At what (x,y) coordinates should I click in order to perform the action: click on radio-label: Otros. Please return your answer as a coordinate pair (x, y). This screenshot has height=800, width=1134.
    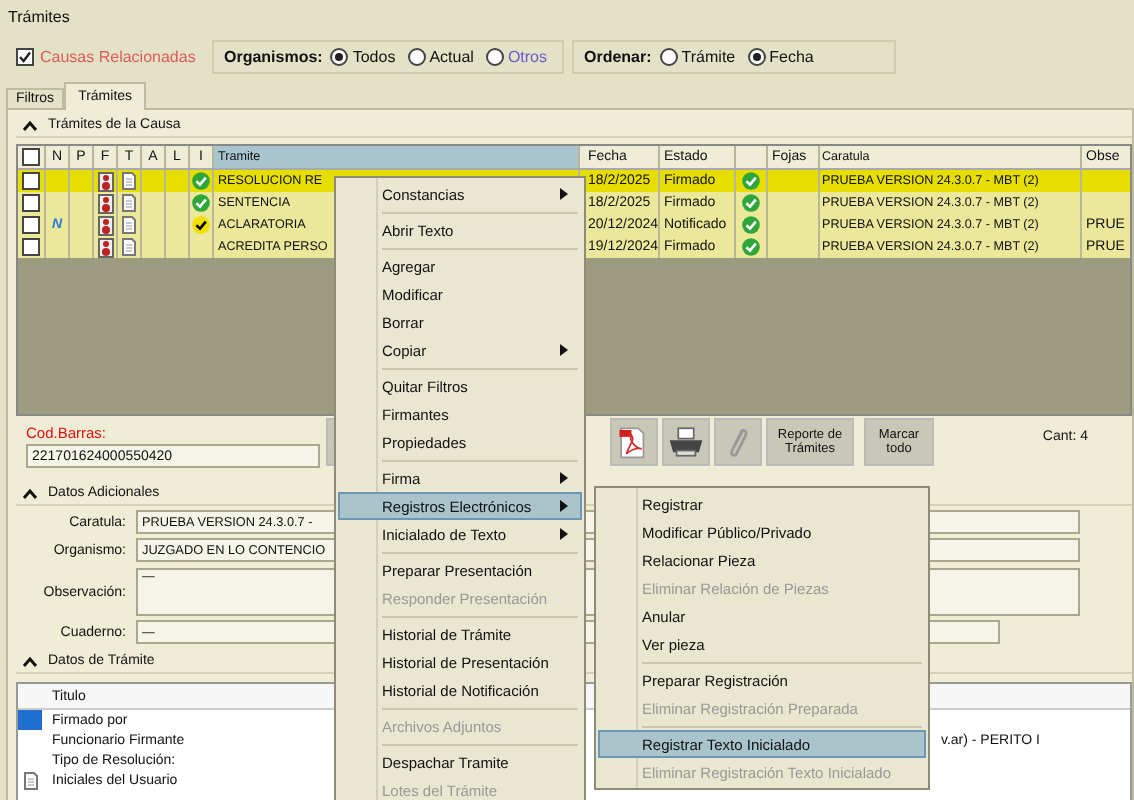
    Looking at the image, I should click on (527, 56).